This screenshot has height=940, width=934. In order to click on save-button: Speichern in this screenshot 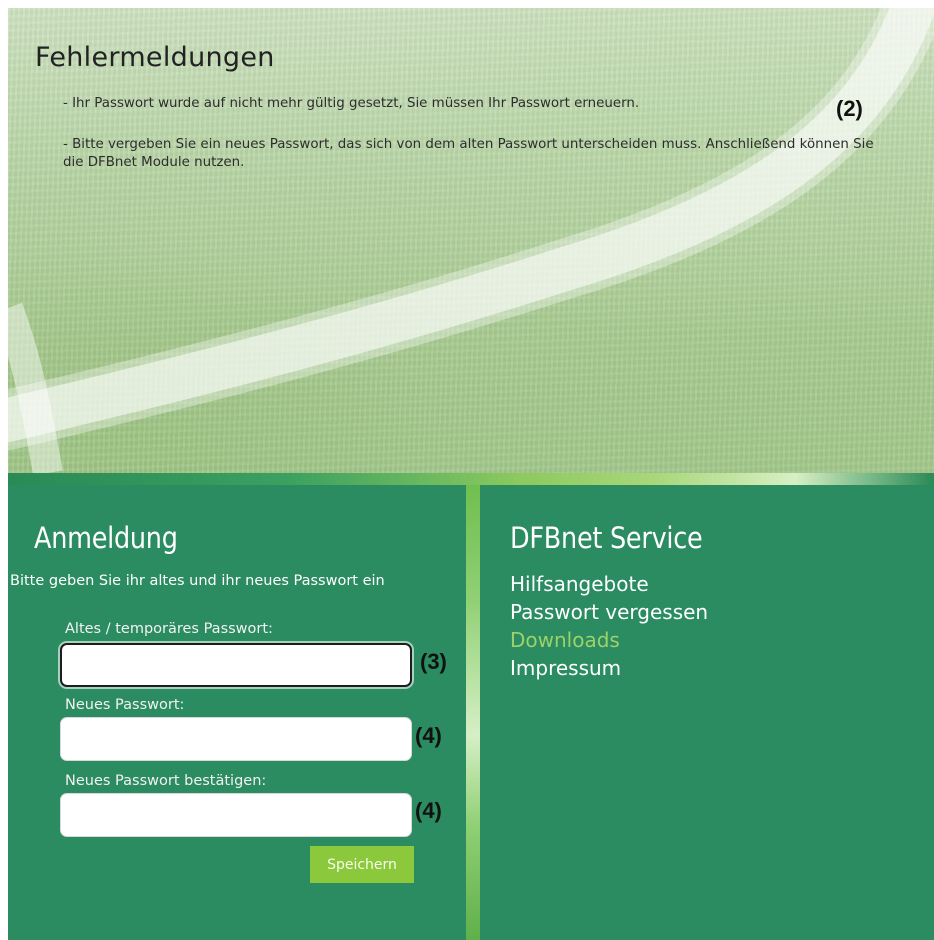, I will do `click(362, 864)`.